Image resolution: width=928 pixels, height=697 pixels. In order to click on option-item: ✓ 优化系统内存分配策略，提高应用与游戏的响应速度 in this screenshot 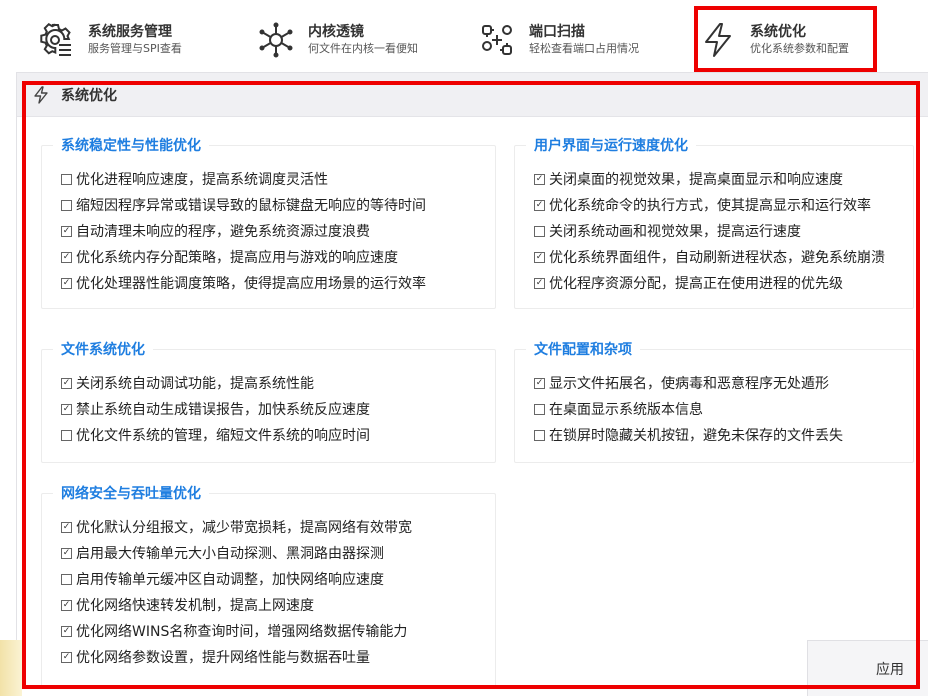, I will do `click(229, 257)`.